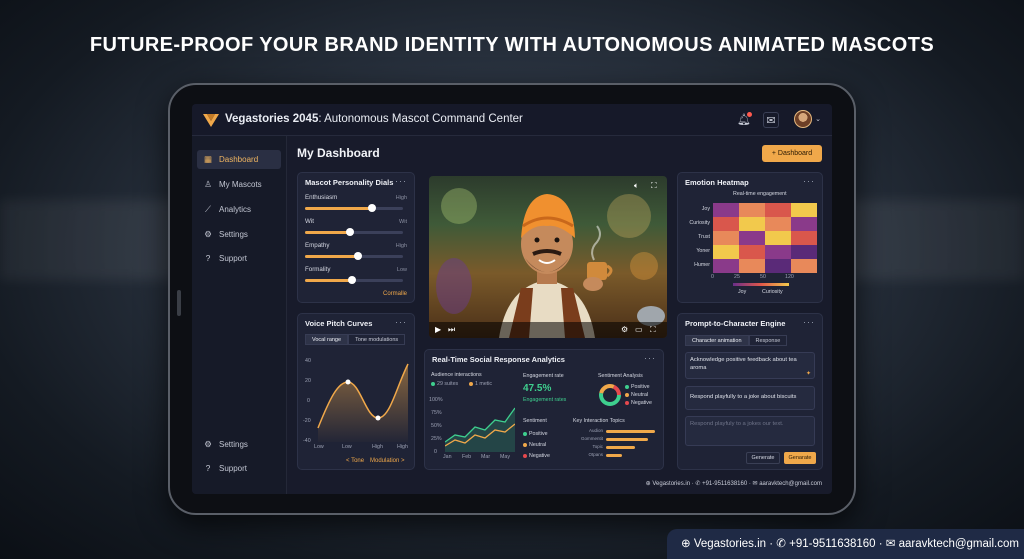 The image size is (1024, 559). What do you see at coordinates (624, 329) in the screenshot?
I see `settings-icon: ⚙` at bounding box center [624, 329].